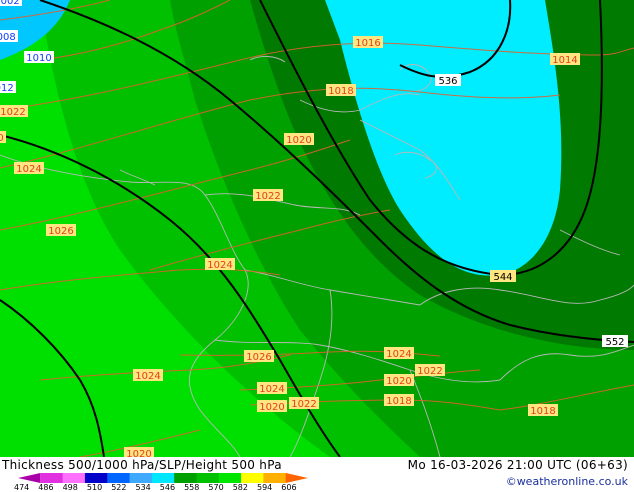 The height and width of the screenshot is (492, 634). I want to click on scale-tick-label: 522, so click(119, 487).